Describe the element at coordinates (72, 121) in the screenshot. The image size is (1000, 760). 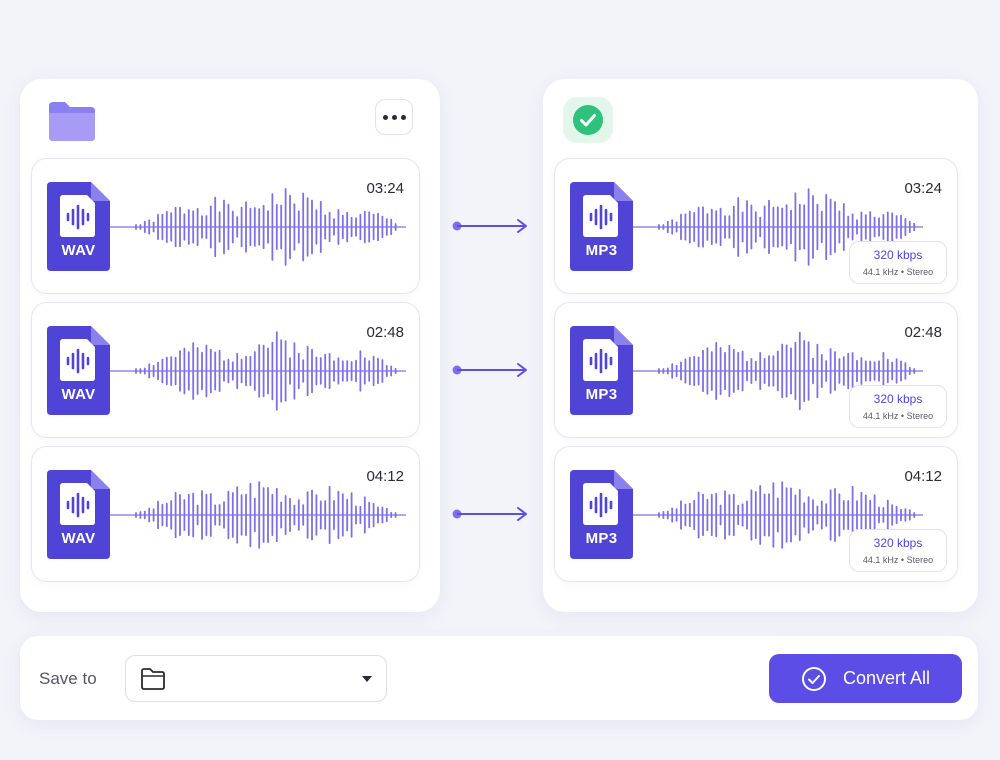
I see `folder-icon` at that location.